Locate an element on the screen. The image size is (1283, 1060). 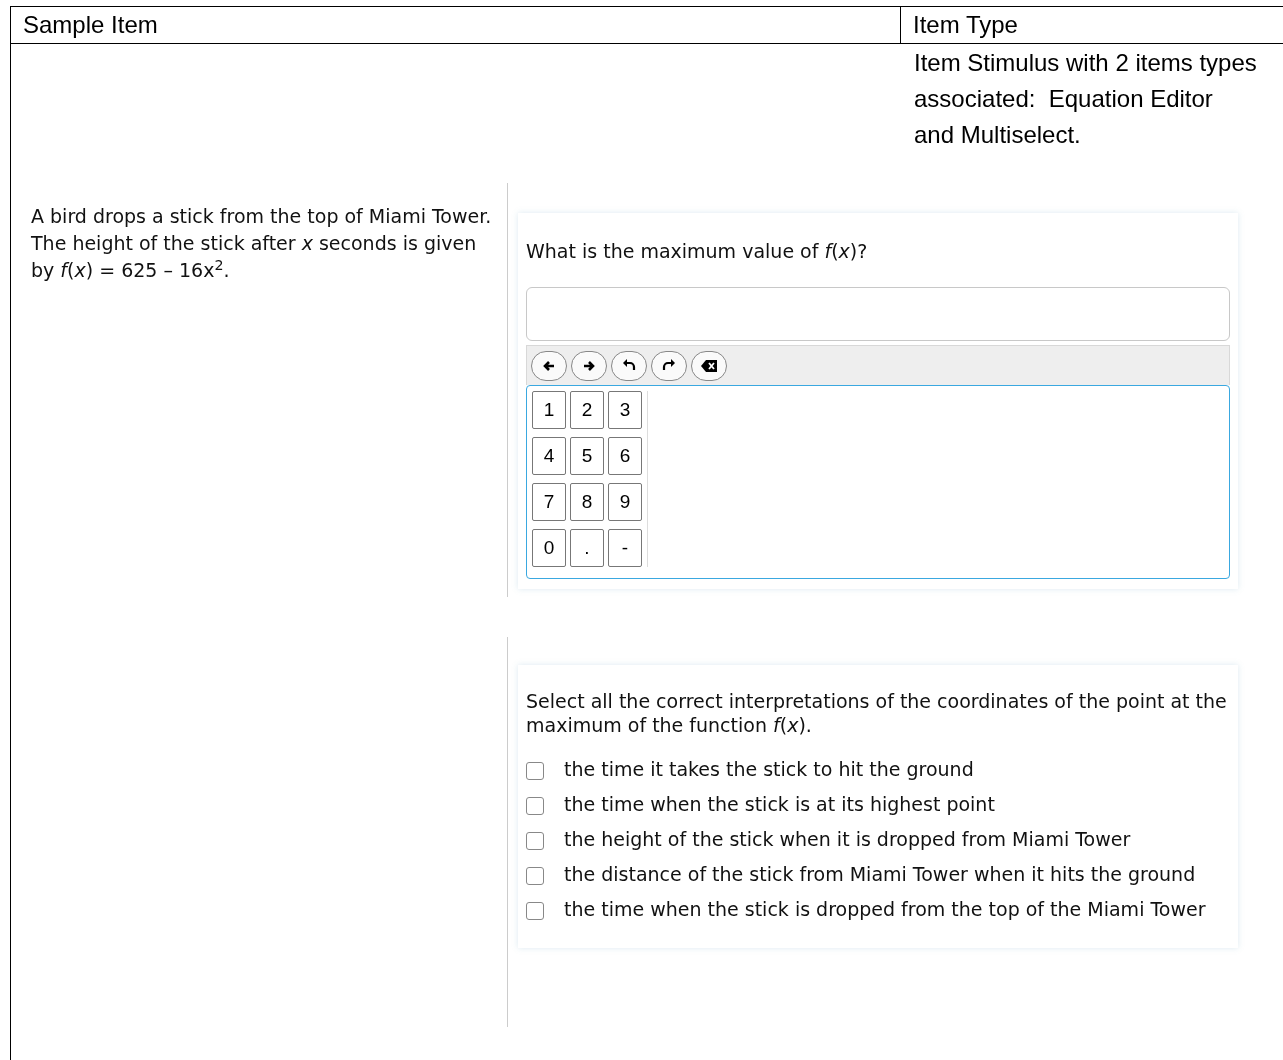
option-label: the height of the stick when it is dropped from Miami Tower is located at coordinates (847, 839).